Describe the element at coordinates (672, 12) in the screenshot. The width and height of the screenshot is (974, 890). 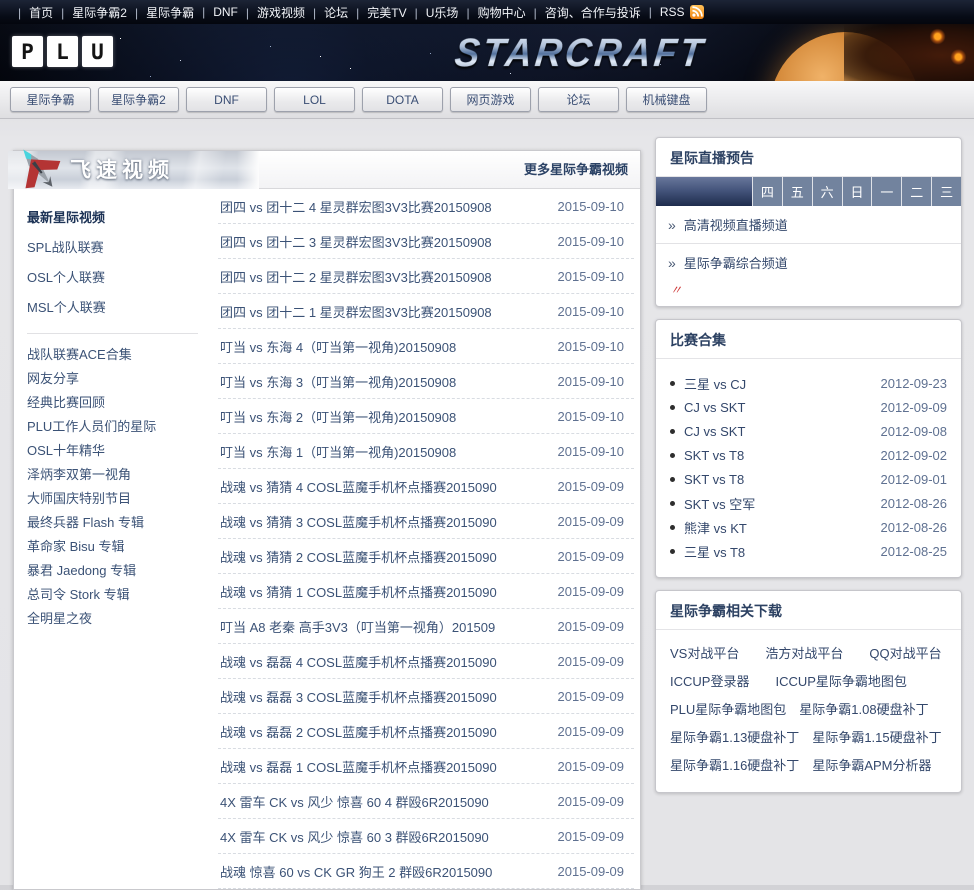
I see `rss-link: RSS` at that location.